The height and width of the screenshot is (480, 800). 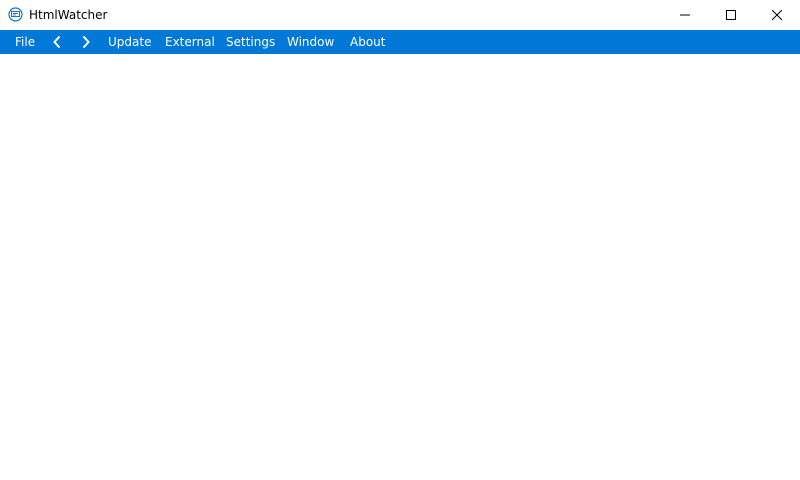 I want to click on maximize-button, so click(x=731, y=15).